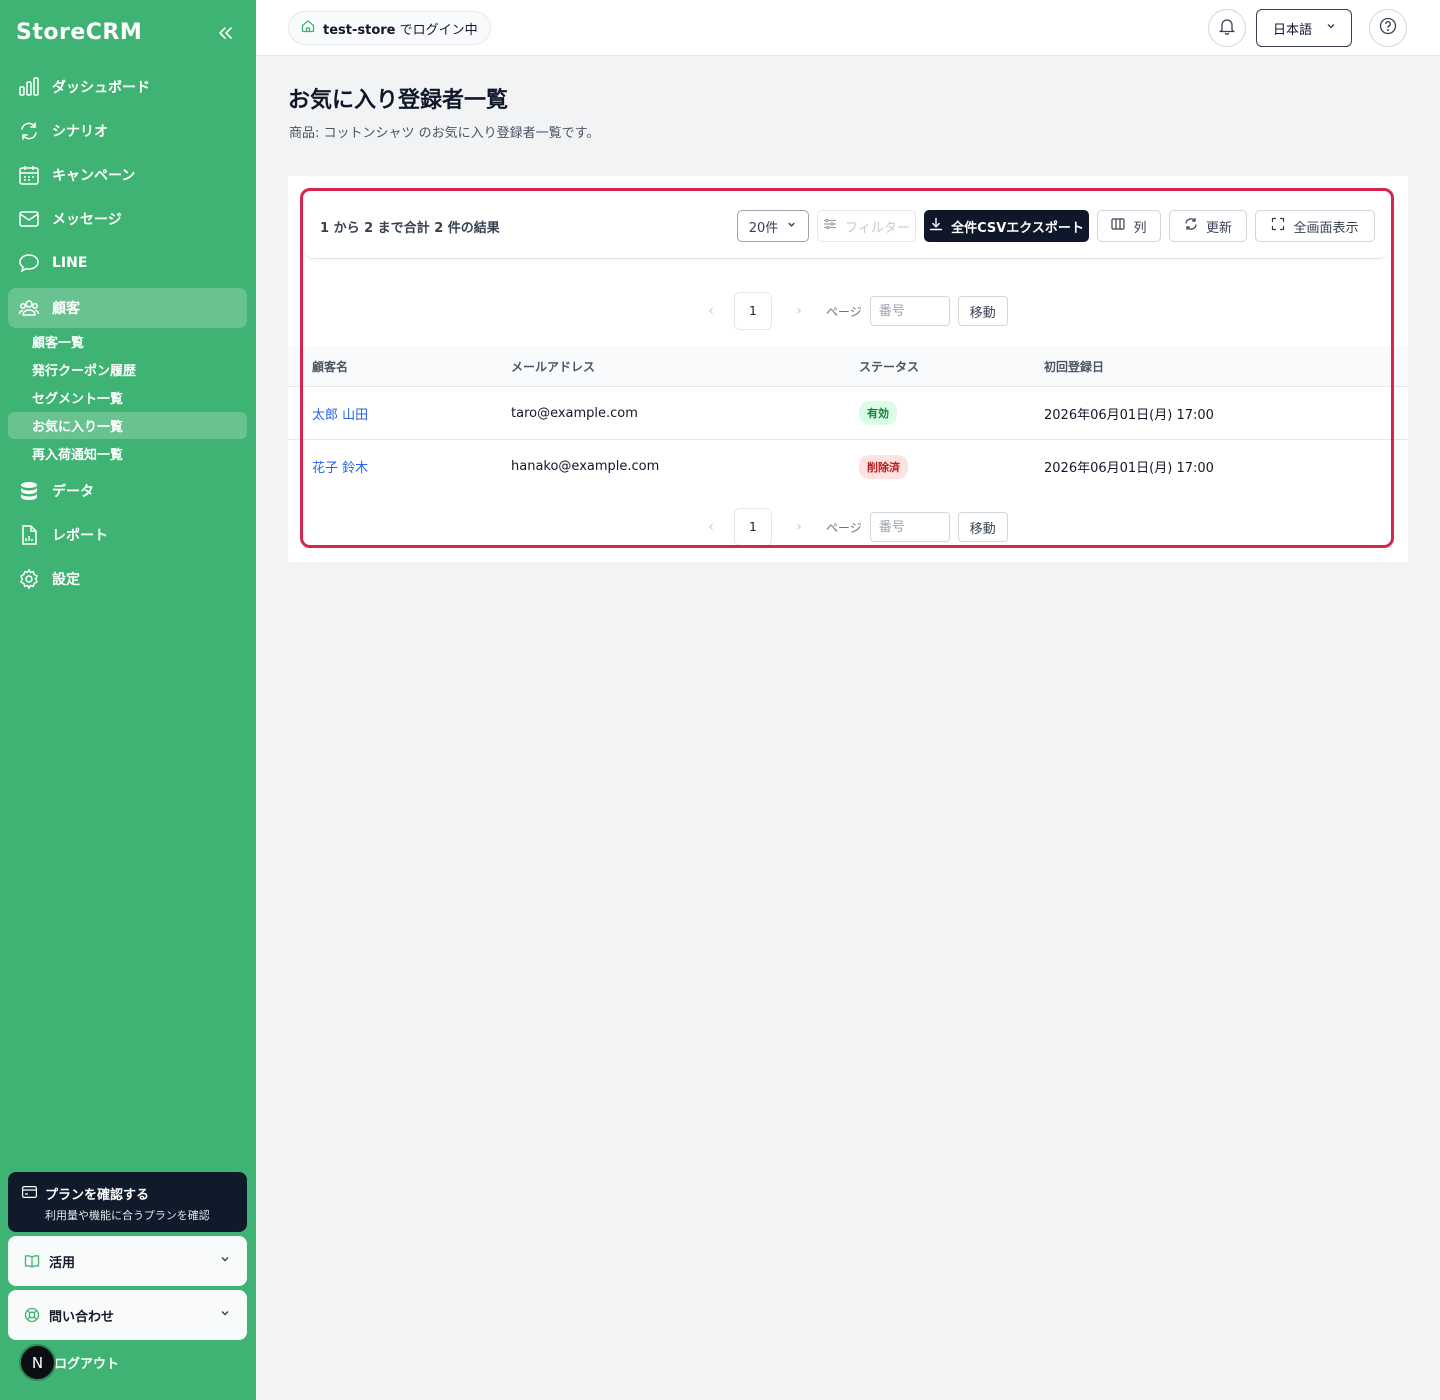 Image resolution: width=1440 pixels, height=1400 pixels. Describe the element at coordinates (848, 366) in the screenshot. I see `table-header: 顧客名 メールアドレス ステータス 初回登録日` at that location.